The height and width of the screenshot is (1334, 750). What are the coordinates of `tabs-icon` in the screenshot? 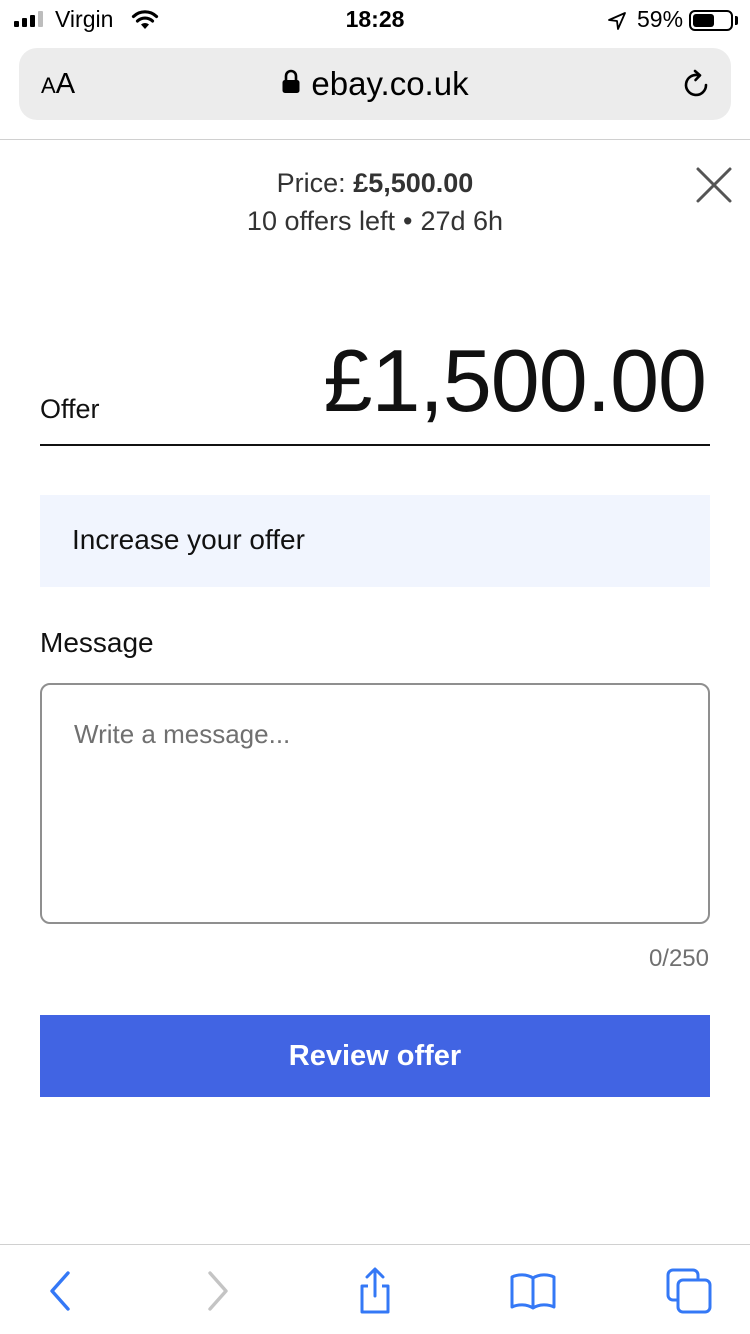 It's located at (689, 1291).